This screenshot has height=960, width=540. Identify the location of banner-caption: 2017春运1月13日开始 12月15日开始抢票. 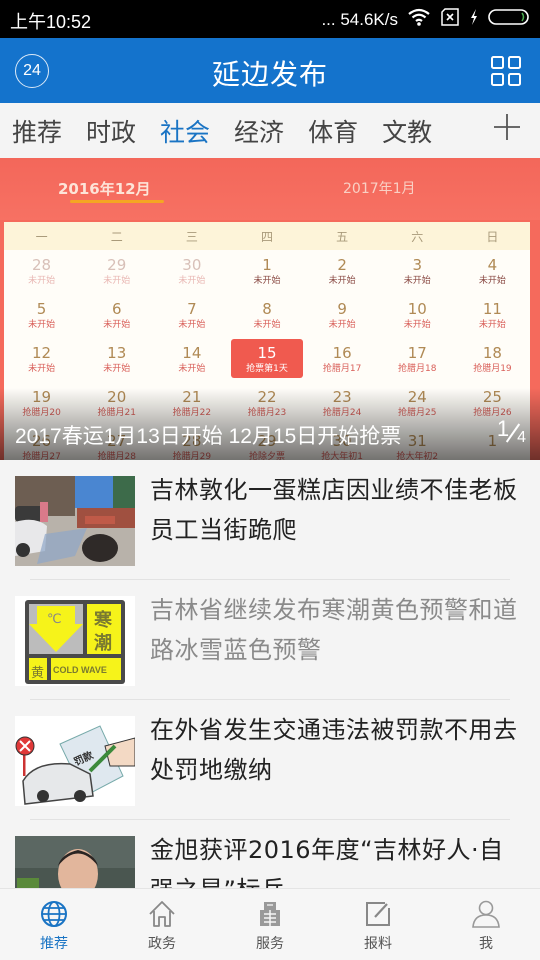
(208, 436).